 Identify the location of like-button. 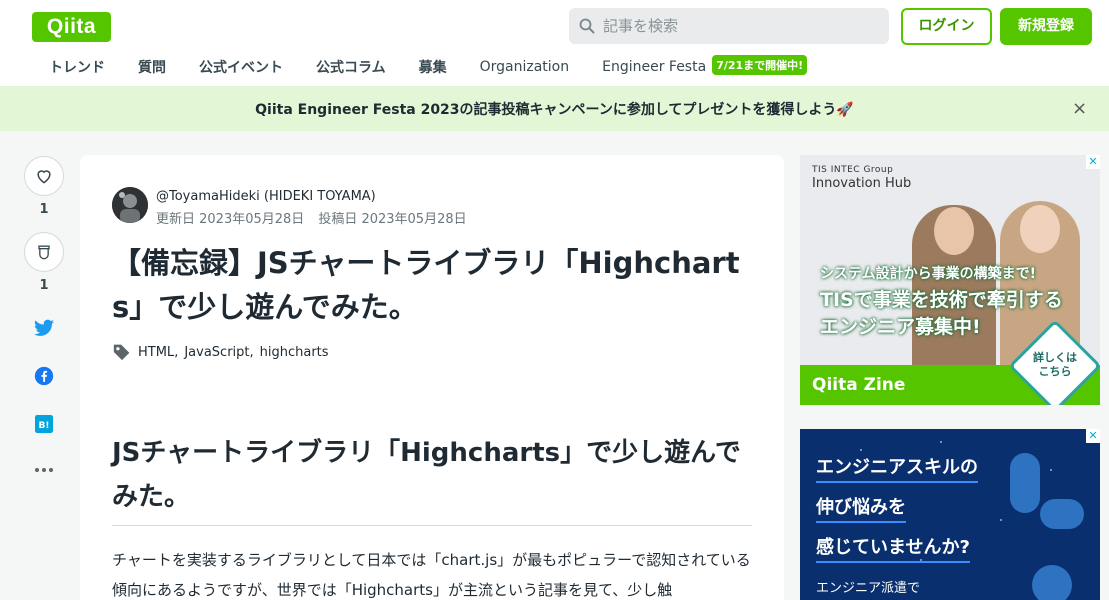
(44, 176).